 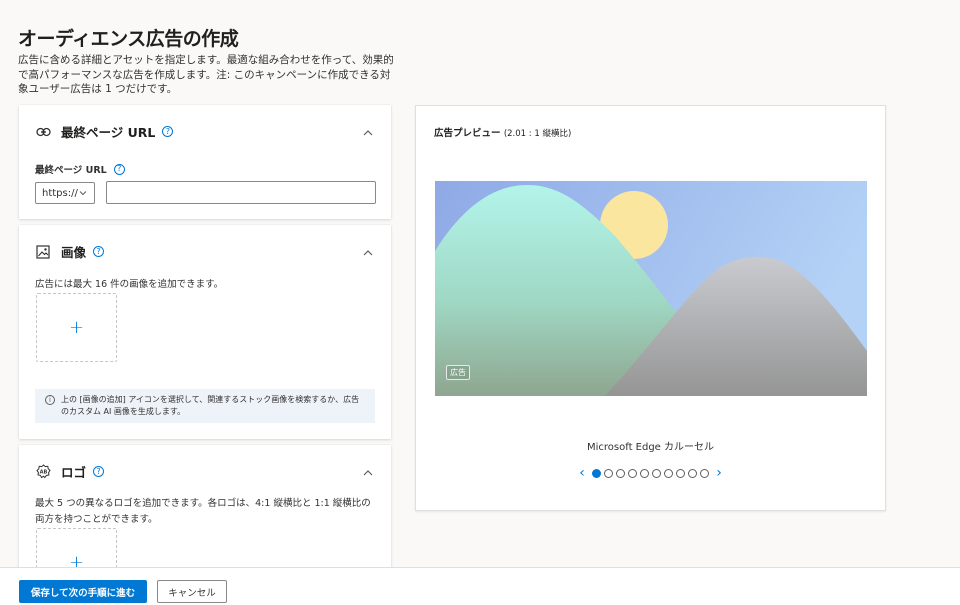 What do you see at coordinates (650, 447) in the screenshot?
I see `carousel-label: Microsoft Edge カルーセル` at bounding box center [650, 447].